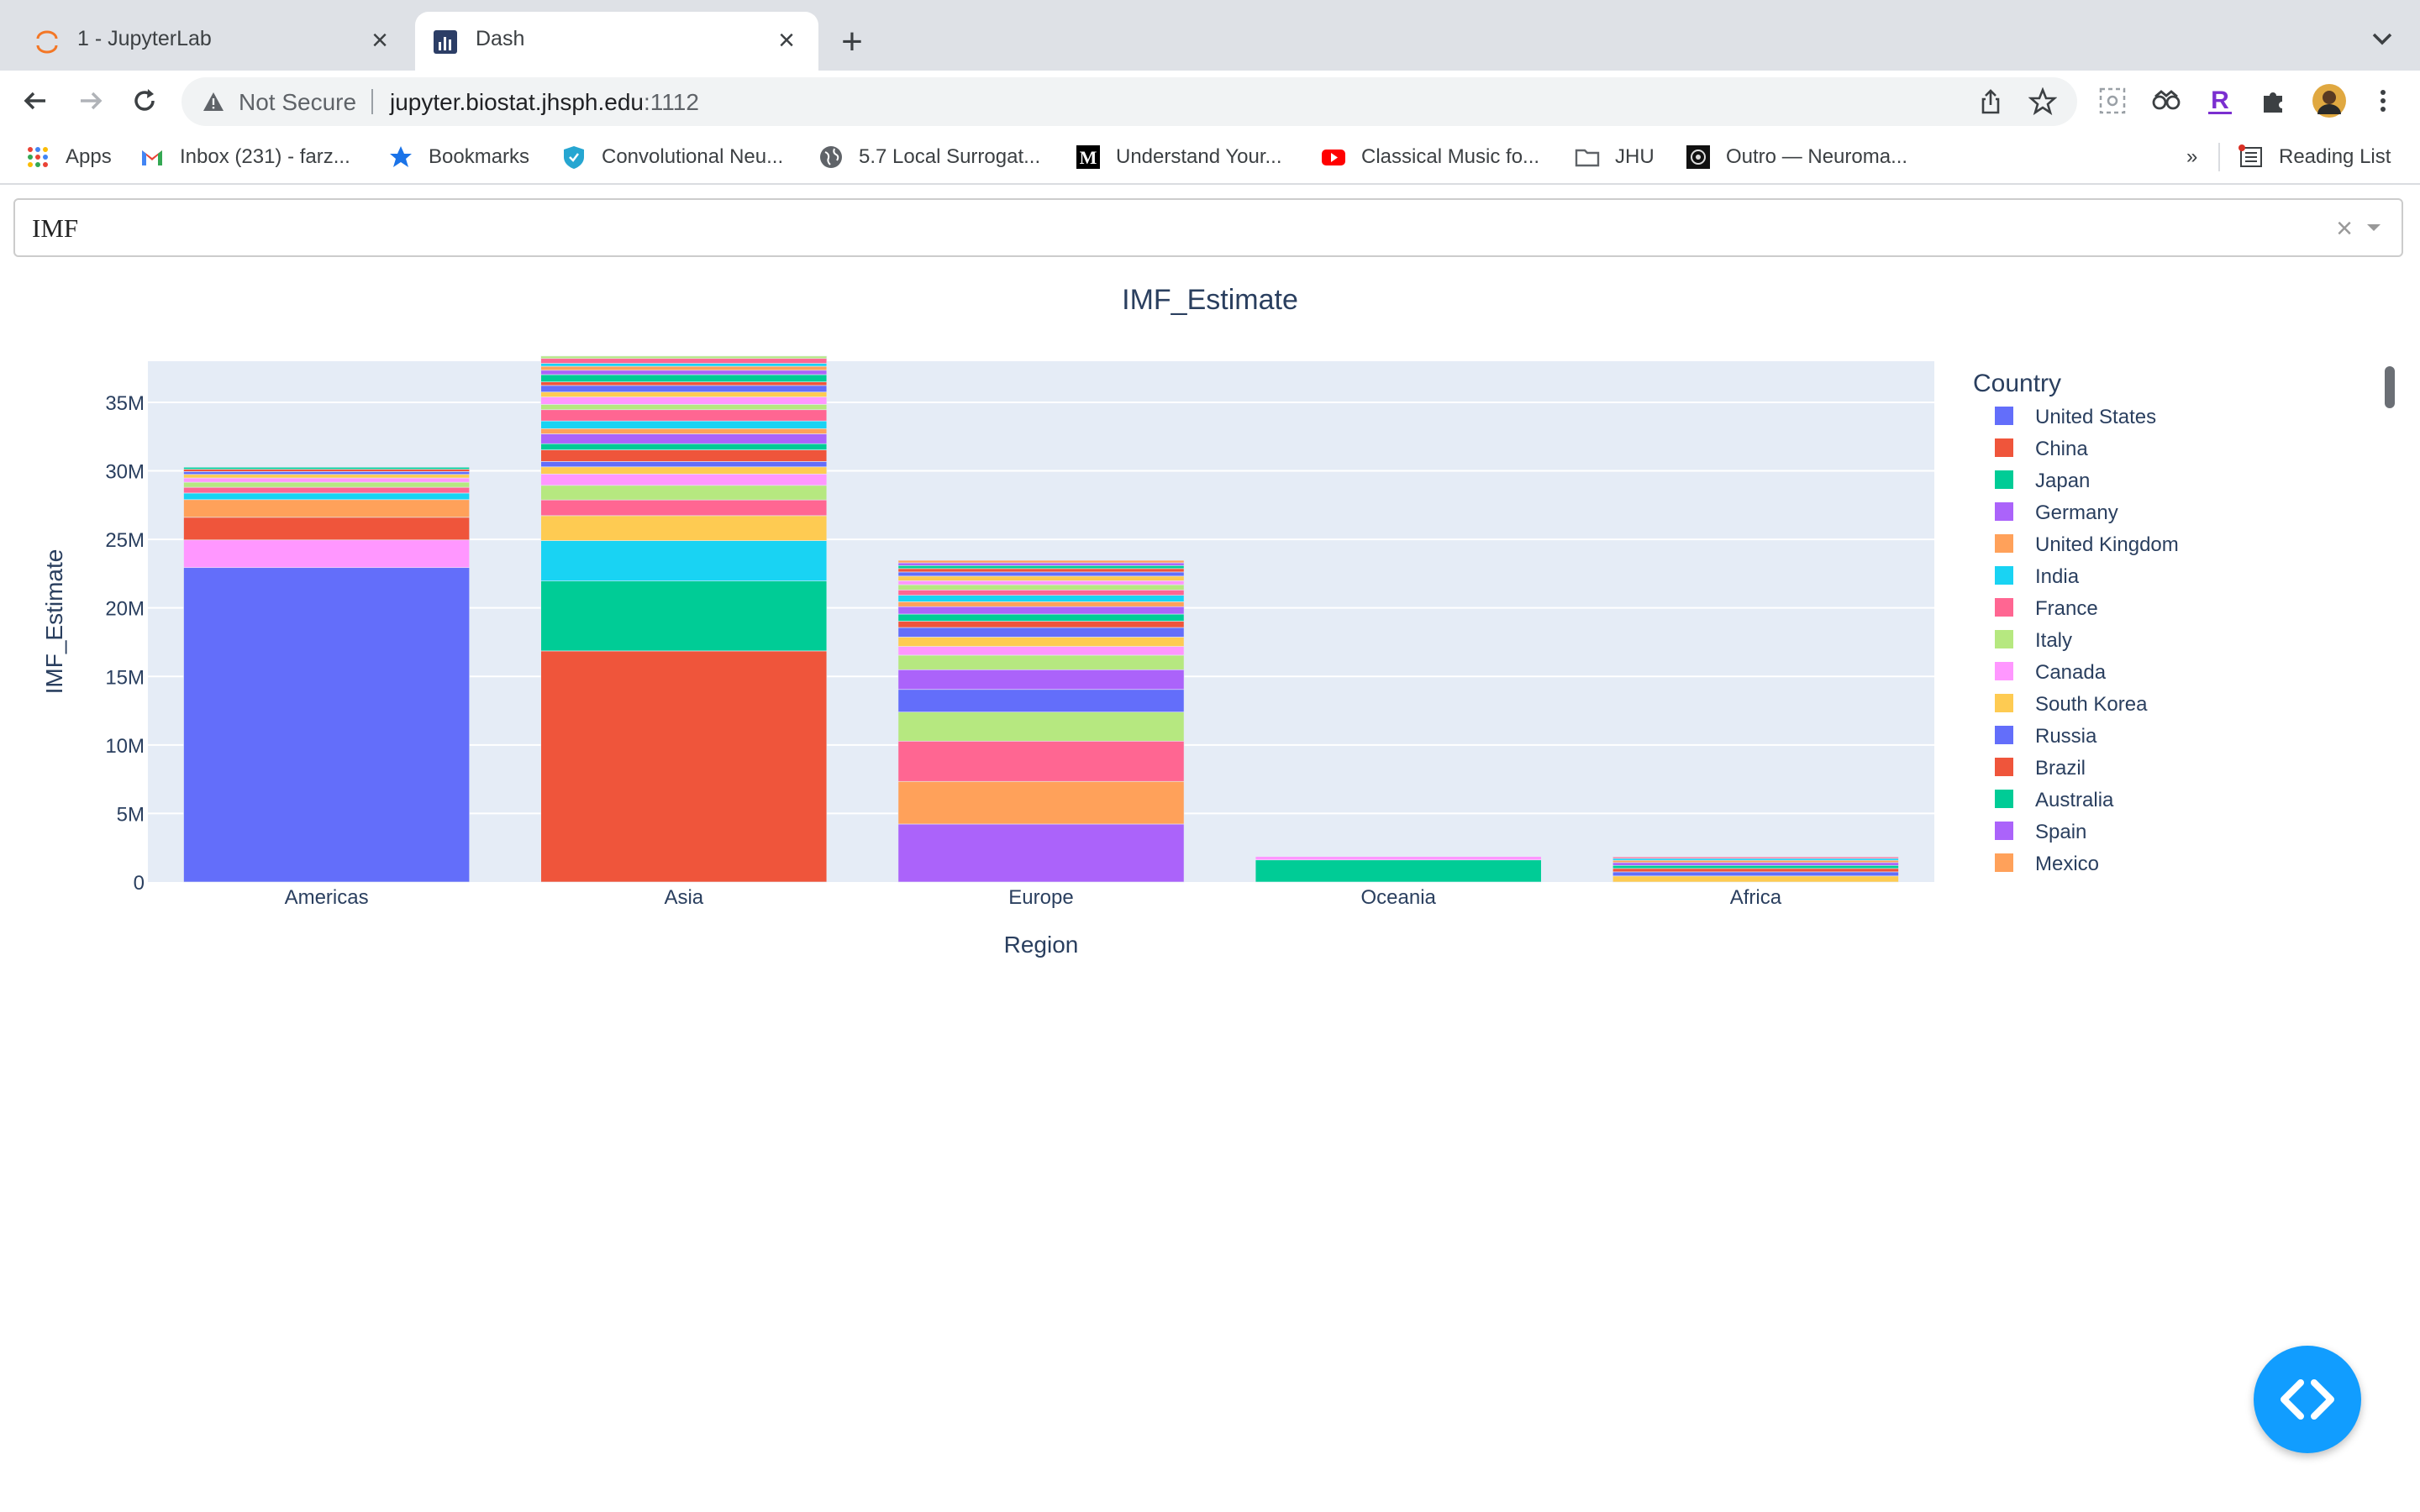 This screenshot has width=2420, height=1512. I want to click on security-label: Not Secure, so click(298, 102).